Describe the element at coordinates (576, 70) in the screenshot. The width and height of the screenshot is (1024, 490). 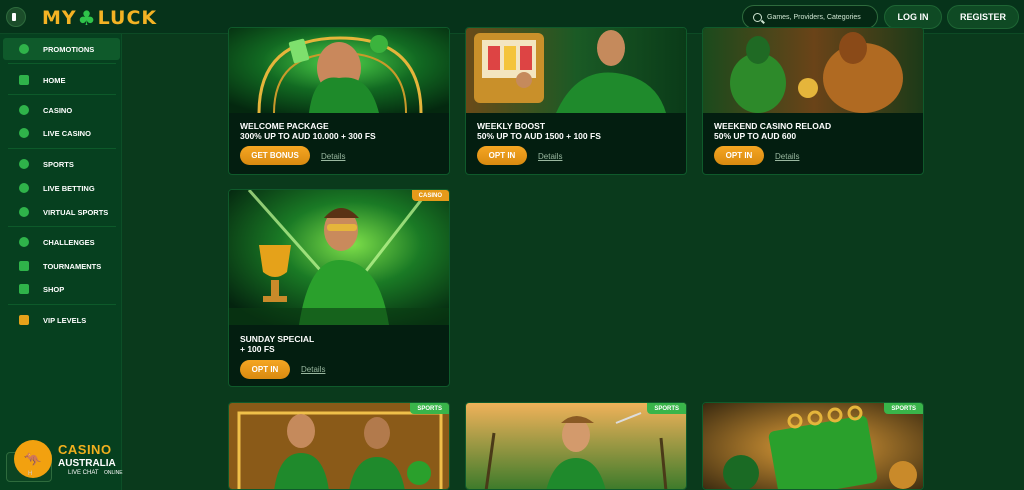
I see `promo-image-weekly-boost` at that location.